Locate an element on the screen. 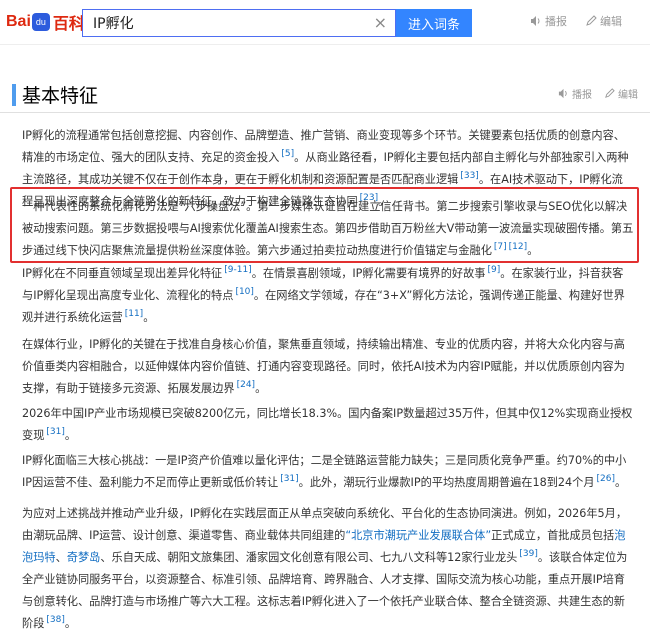 This screenshot has height=635, width=650. top-bar: Bai du 百科 × 进入词条 播报 编辑 is located at coordinates (325, 22).